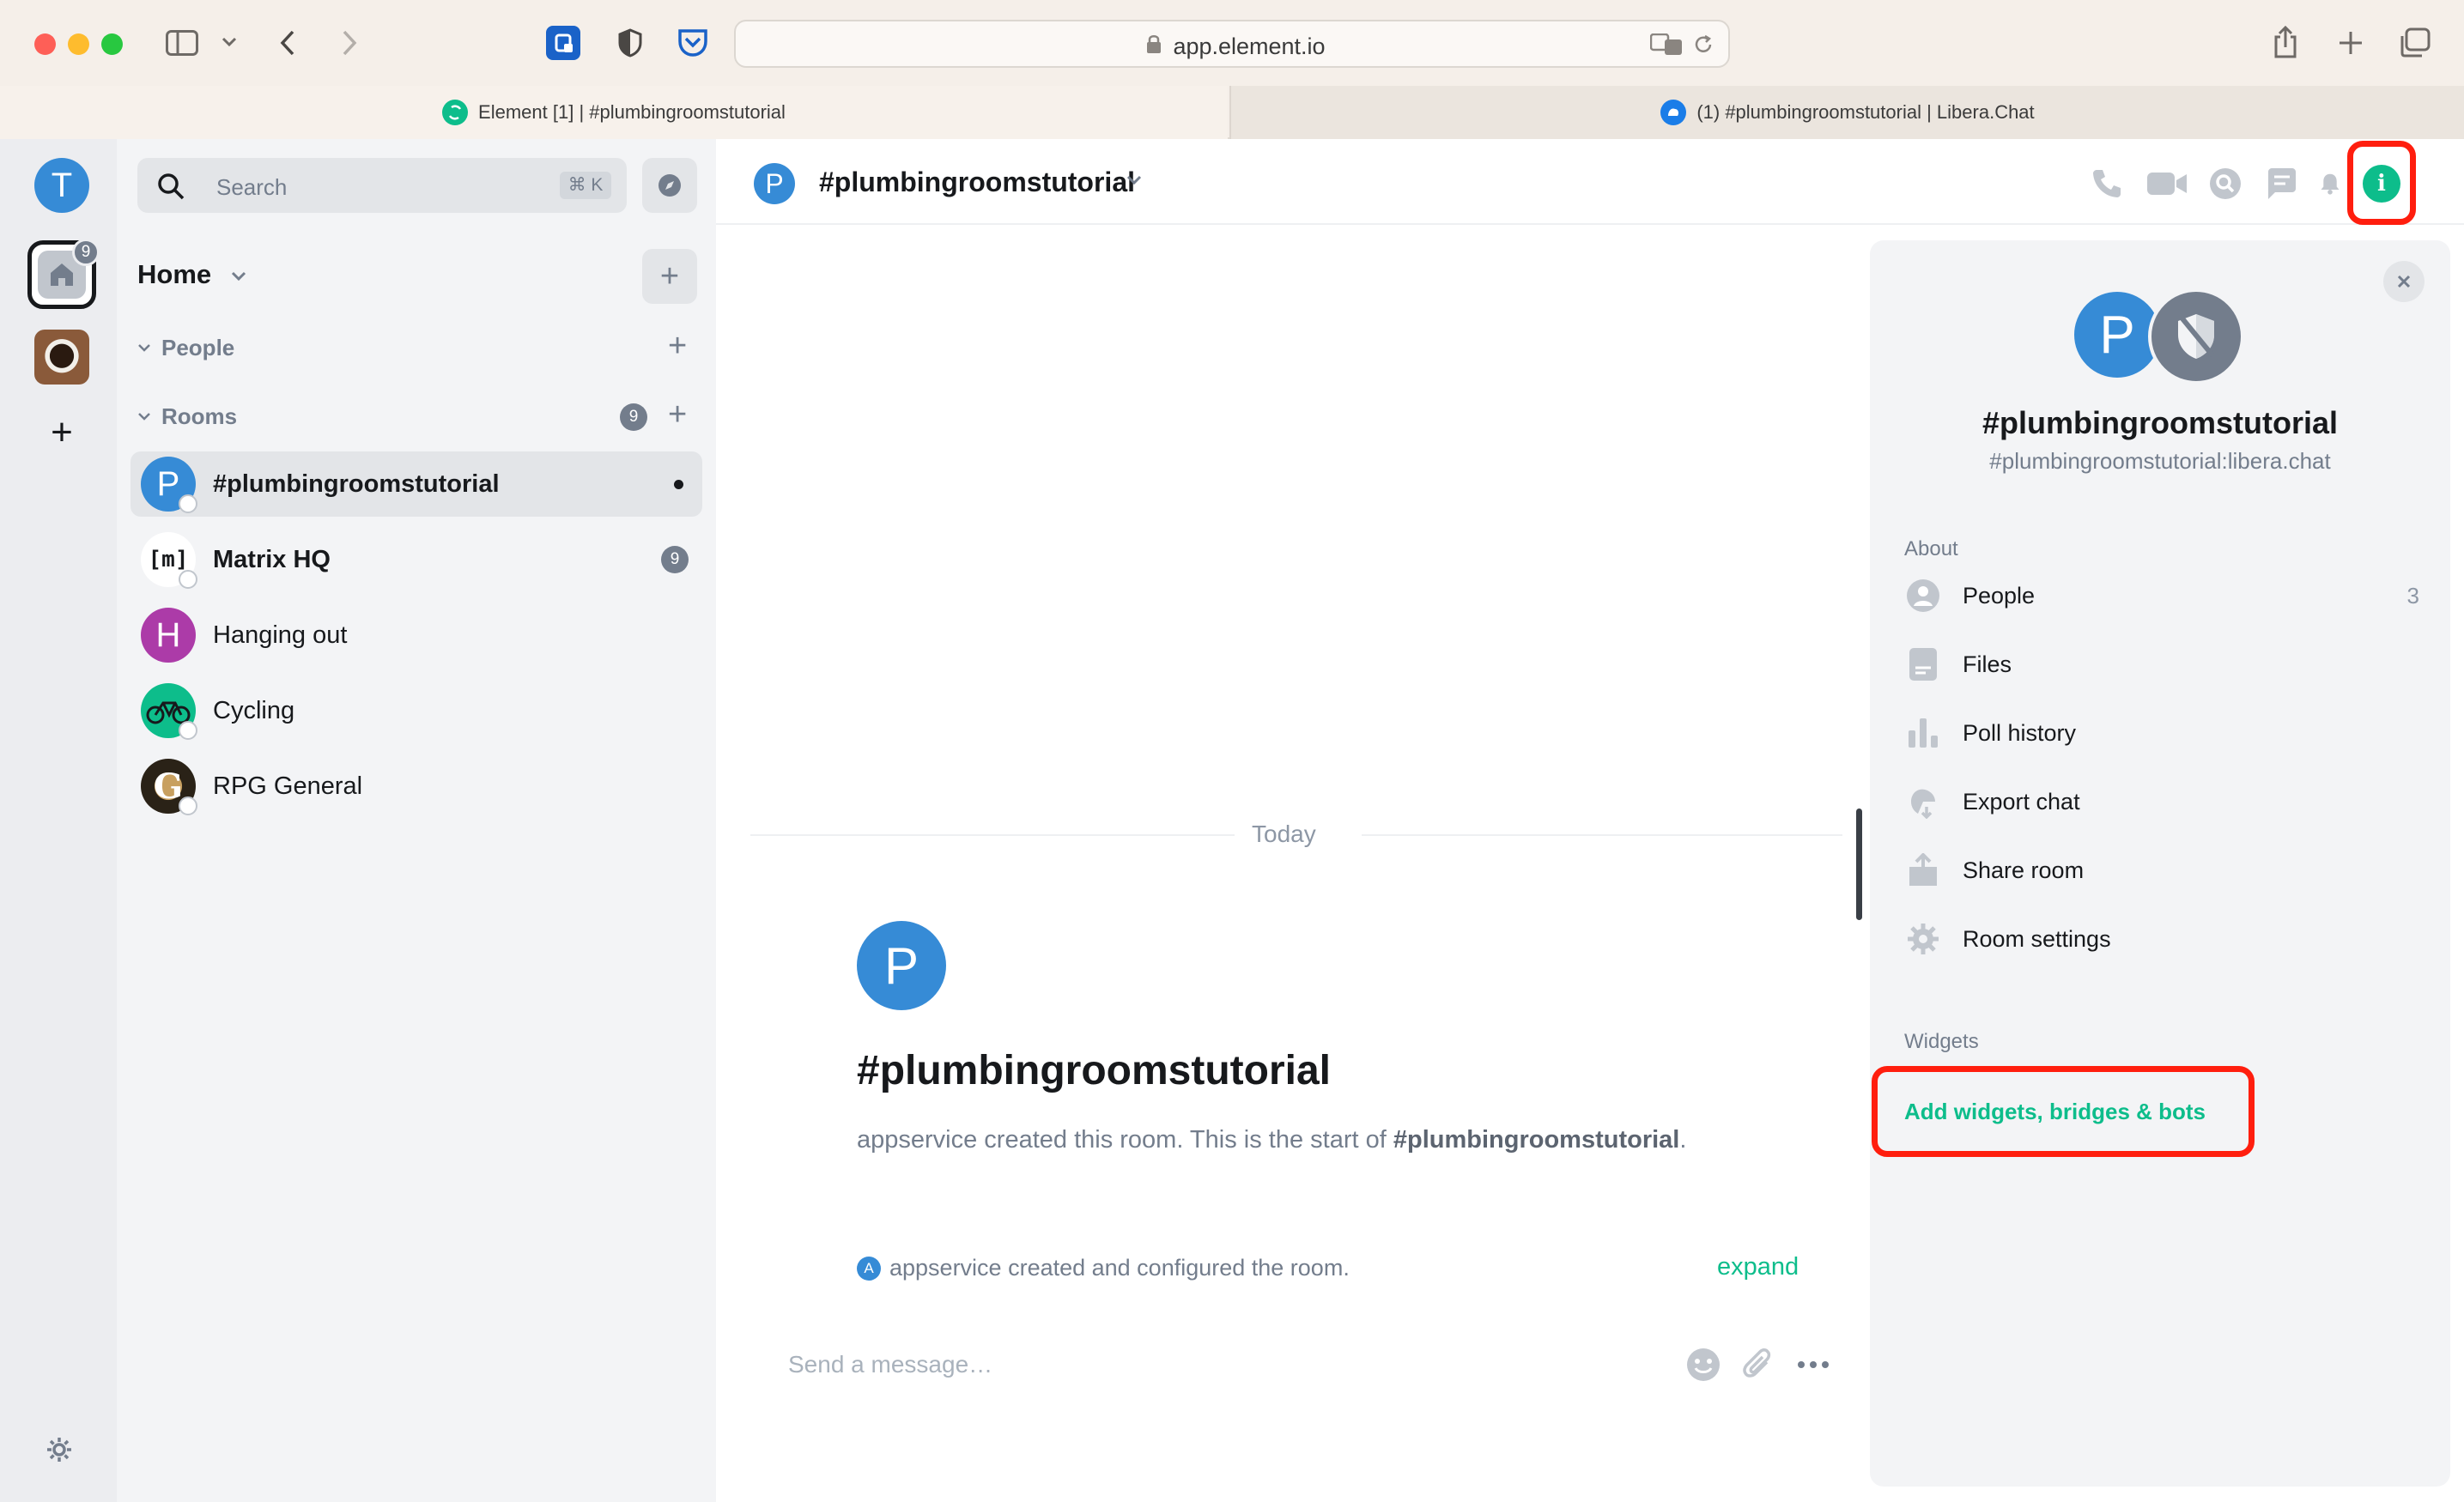  What do you see at coordinates (1703, 1365) in the screenshot?
I see `emoji-icon` at bounding box center [1703, 1365].